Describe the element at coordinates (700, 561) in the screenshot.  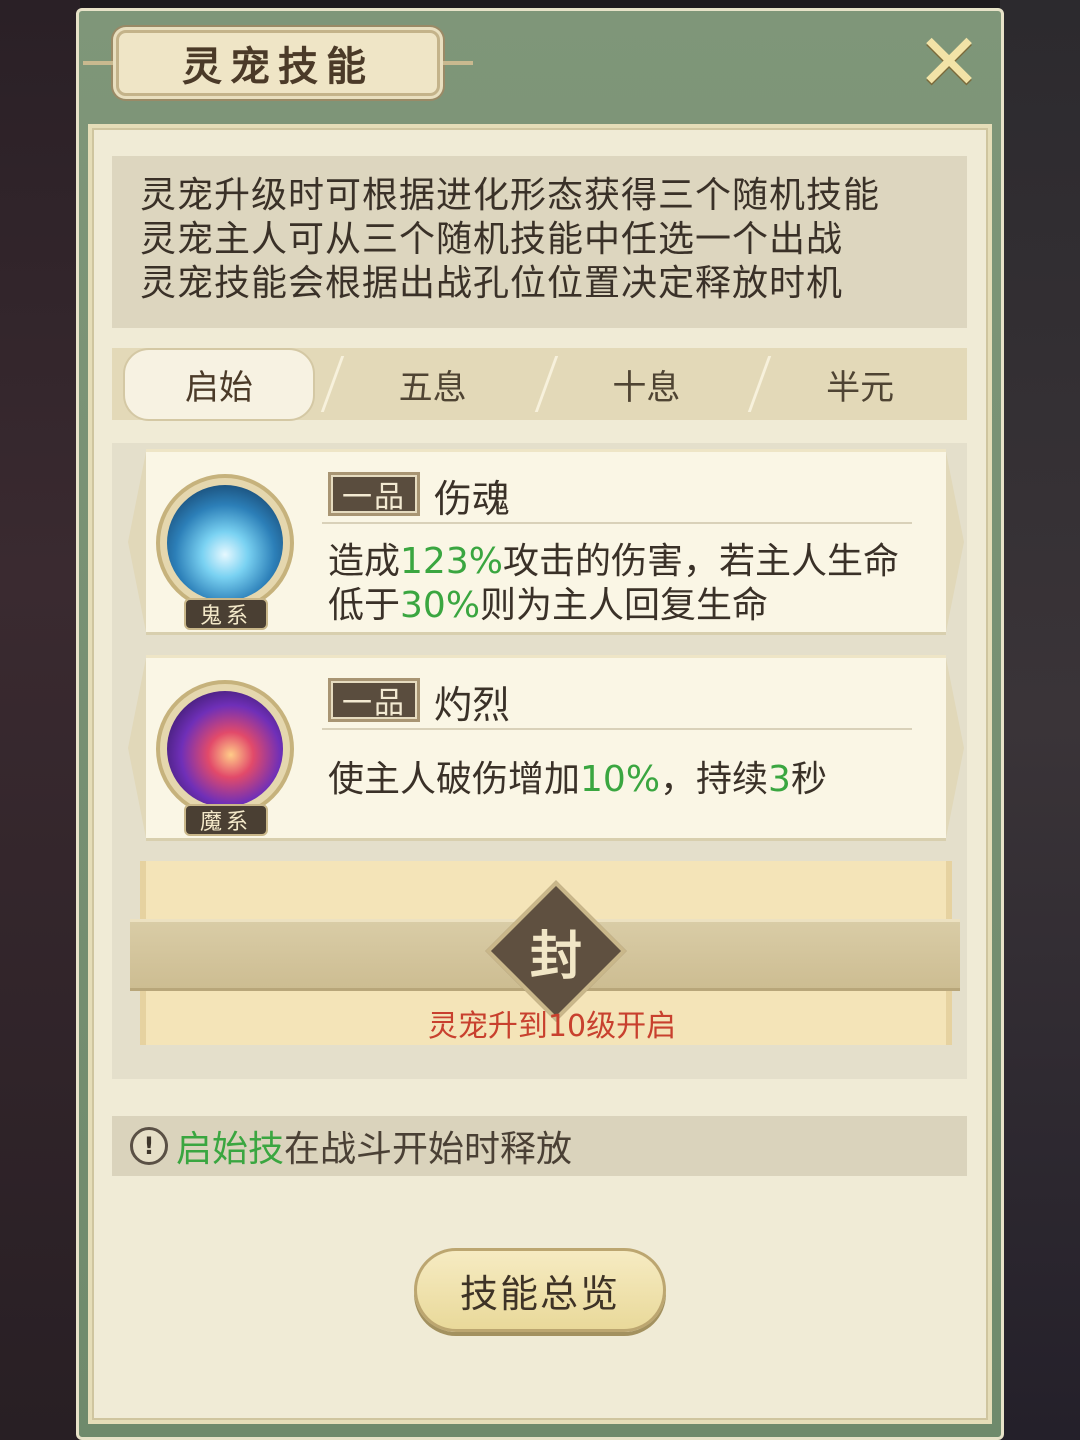
I see `desc-text: 攻击的伤害，若主人生命` at that location.